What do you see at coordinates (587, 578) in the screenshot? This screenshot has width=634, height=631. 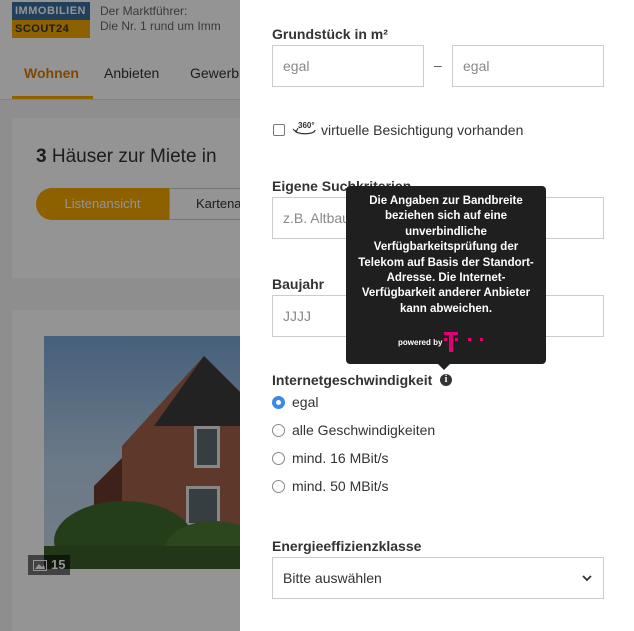 I see `chevron-down-icon` at bounding box center [587, 578].